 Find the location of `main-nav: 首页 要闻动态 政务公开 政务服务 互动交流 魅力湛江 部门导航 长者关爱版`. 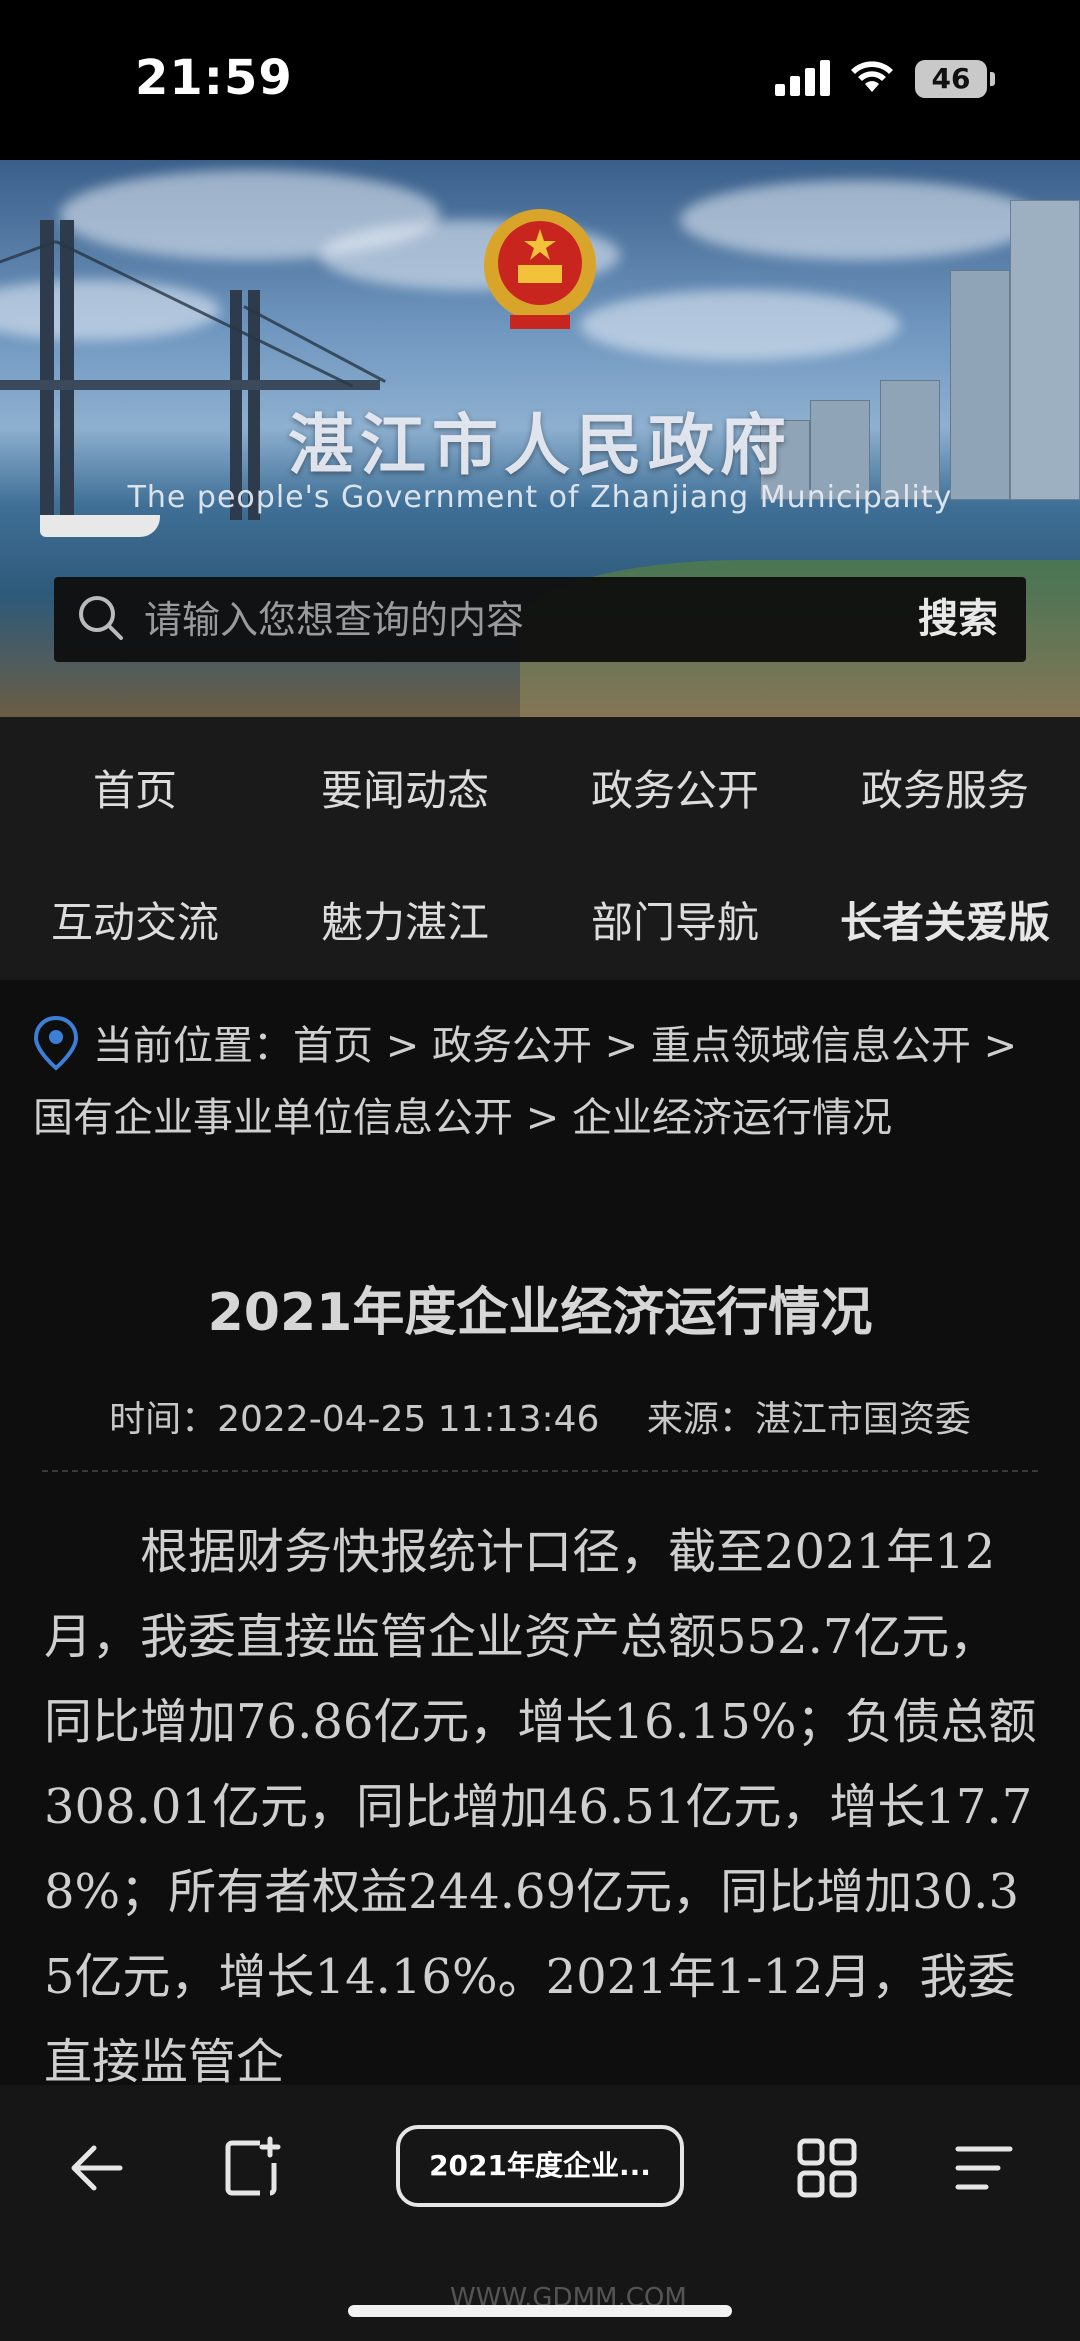

main-nav: 首页 要闻动态 政务公开 政务服务 互动交流 魅力湛江 部门导航 长者关爱版 is located at coordinates (540, 848).